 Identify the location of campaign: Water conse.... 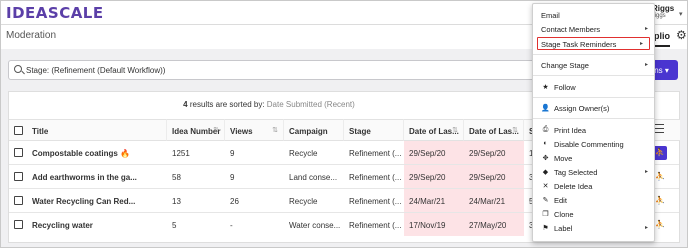
(315, 225).